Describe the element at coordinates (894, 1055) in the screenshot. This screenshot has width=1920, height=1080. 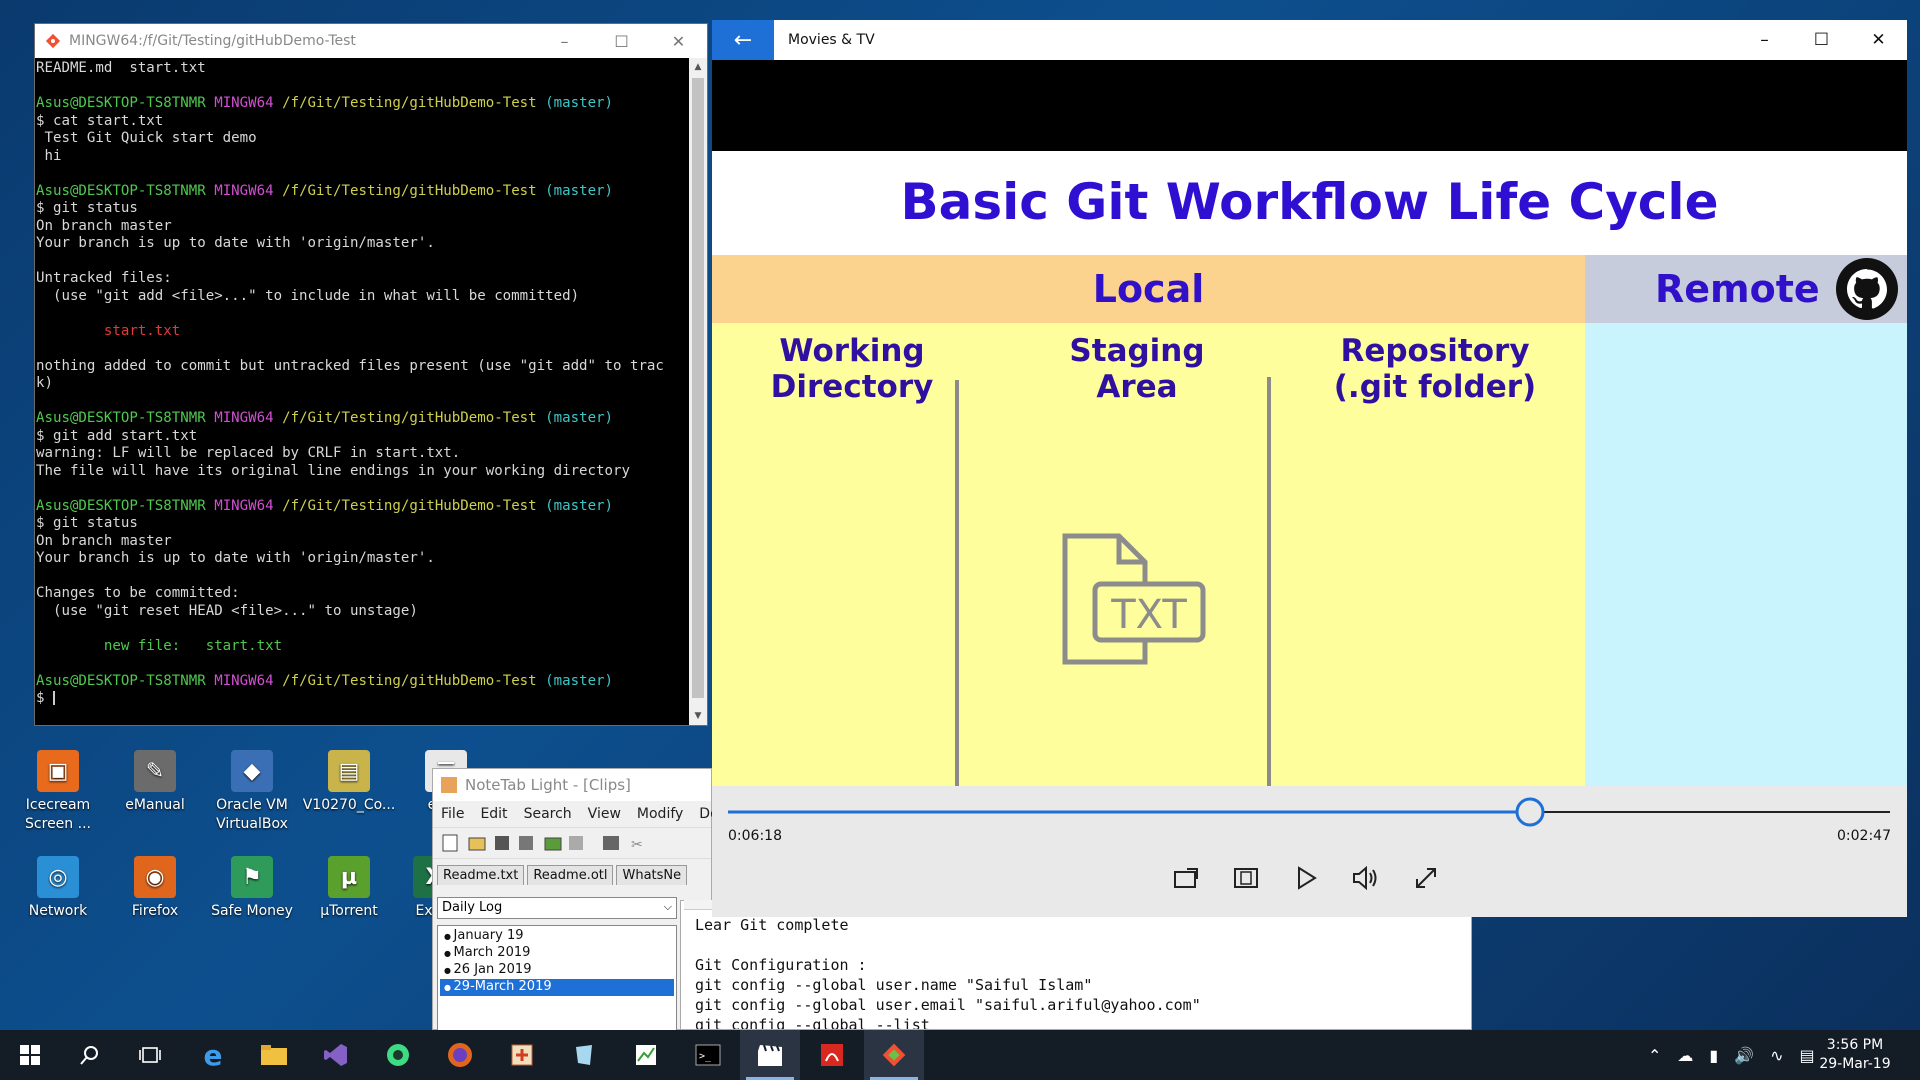
I see `git-gui-icon` at that location.